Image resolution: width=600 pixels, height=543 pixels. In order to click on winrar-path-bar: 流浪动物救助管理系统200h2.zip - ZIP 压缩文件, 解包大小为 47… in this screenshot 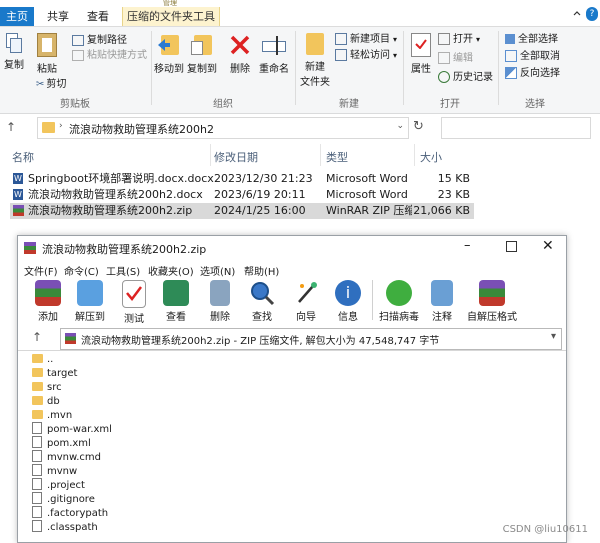, I will do `click(311, 339)`.